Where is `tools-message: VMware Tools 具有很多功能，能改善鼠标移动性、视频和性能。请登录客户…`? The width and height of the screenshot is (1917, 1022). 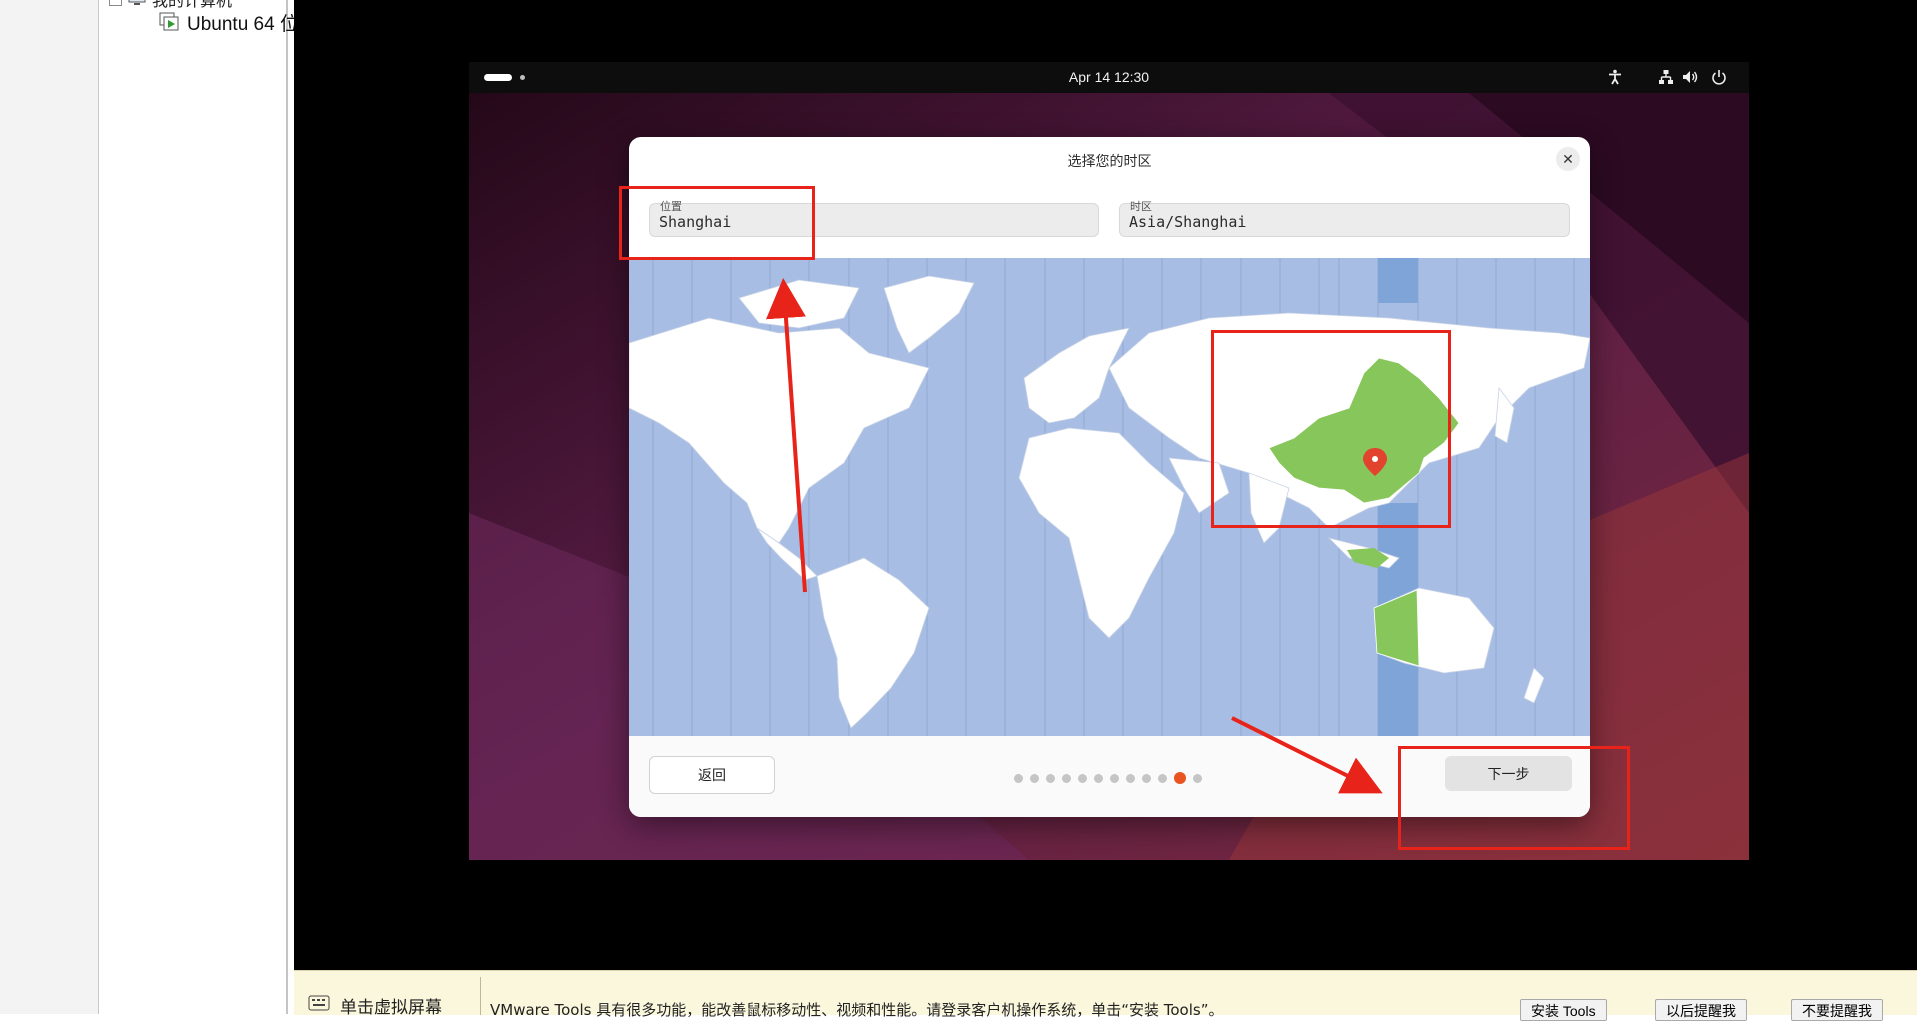 tools-message: VMware Tools 具有很多功能，能改善鼠标移动性、视频和性能。请登录客户… is located at coordinates (857, 1010).